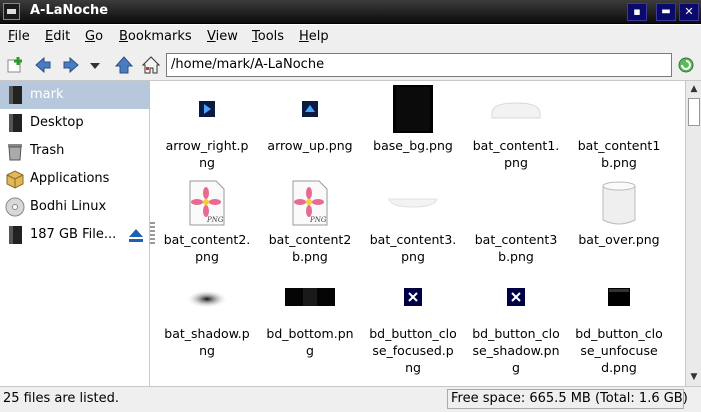 The height and width of the screenshot is (412, 701). I want to click on menu-help: Help, so click(314, 36).